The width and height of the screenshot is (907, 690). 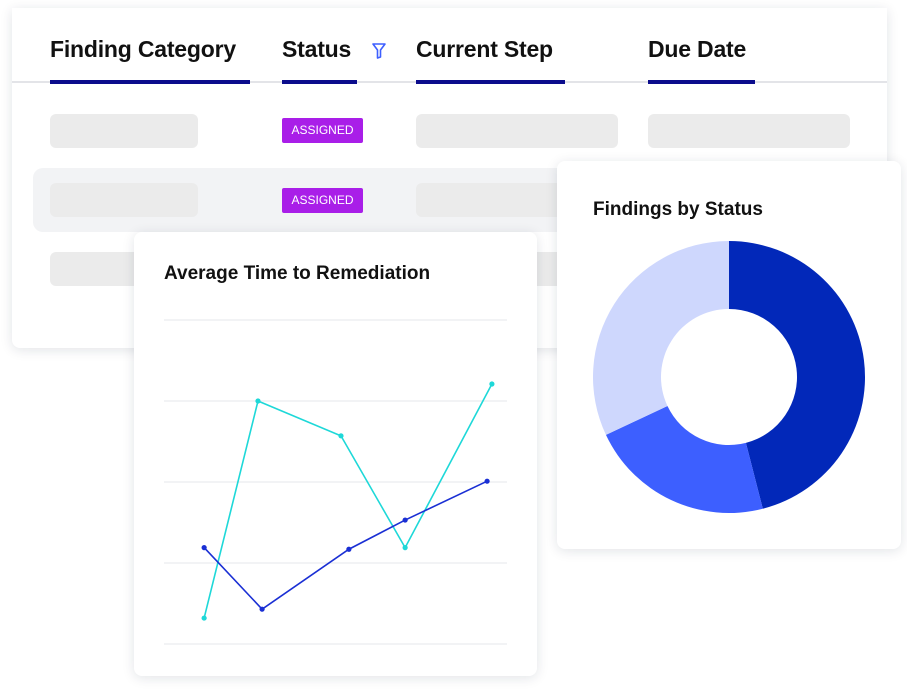 What do you see at coordinates (143, 49) in the screenshot?
I see `column-header-finding-category: Finding Category` at bounding box center [143, 49].